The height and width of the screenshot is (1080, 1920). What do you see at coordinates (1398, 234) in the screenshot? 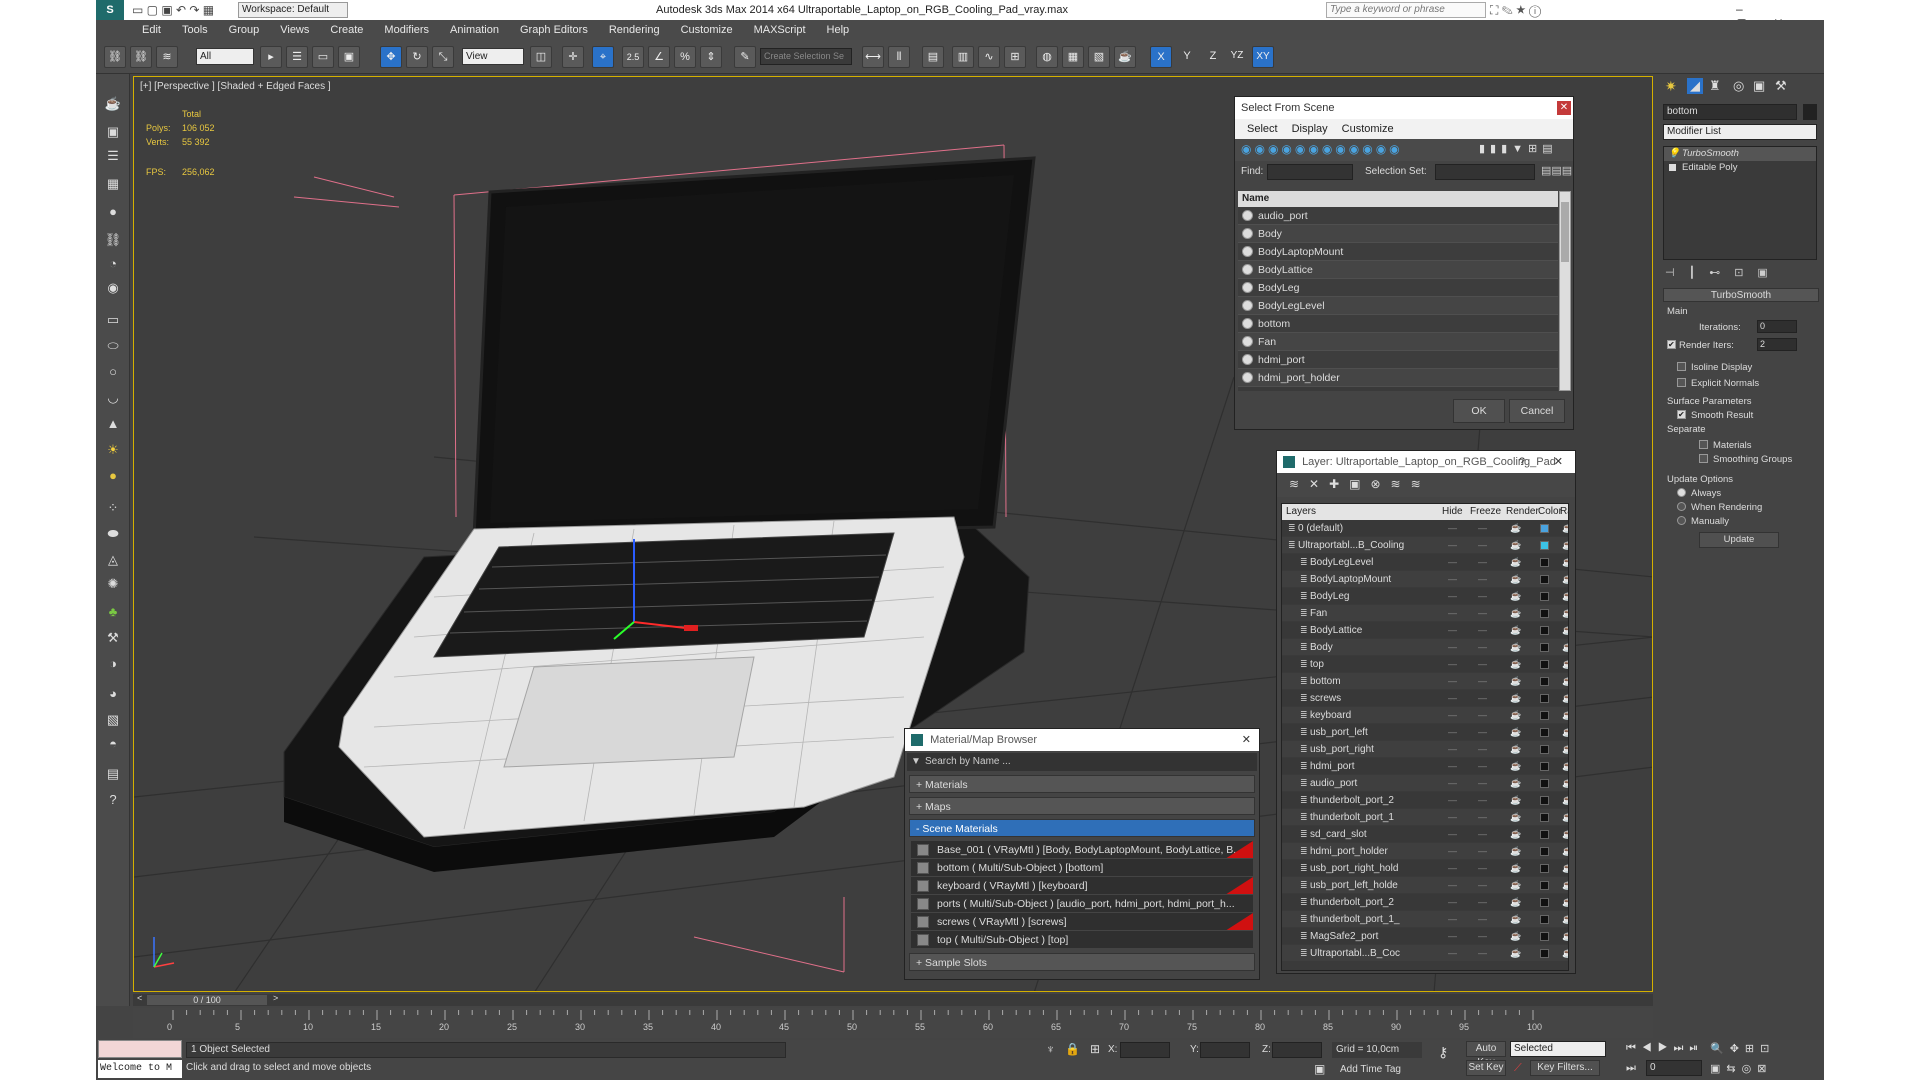
I see `scene-object-row: Body` at bounding box center [1398, 234].